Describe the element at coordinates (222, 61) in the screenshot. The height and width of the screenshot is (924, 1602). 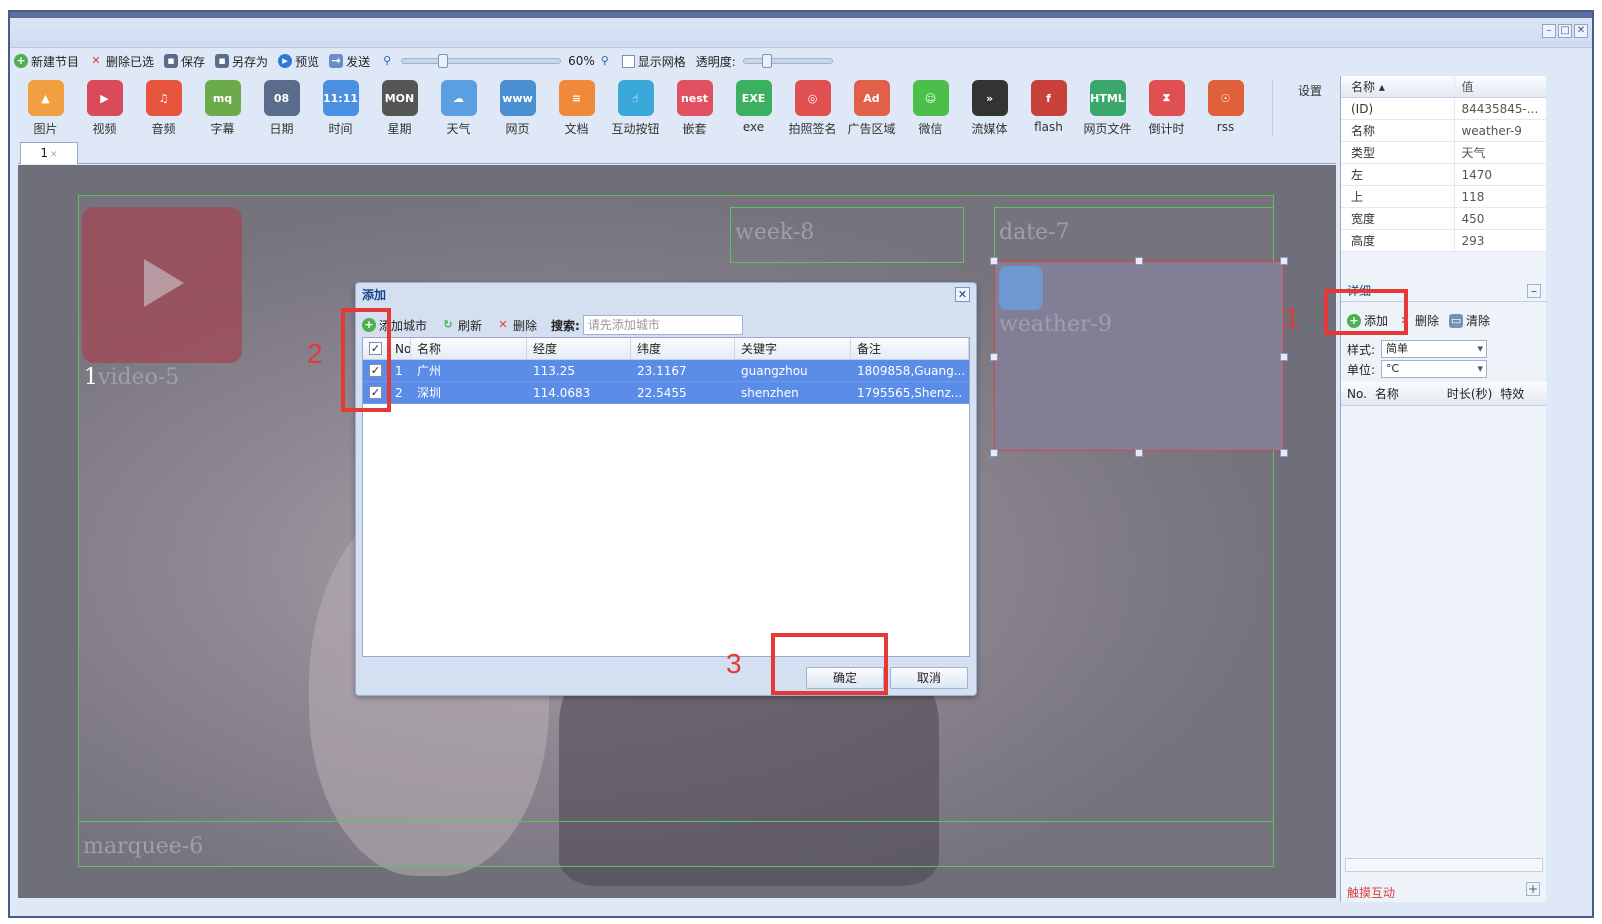
I see `save-as-icon: ▪` at that location.